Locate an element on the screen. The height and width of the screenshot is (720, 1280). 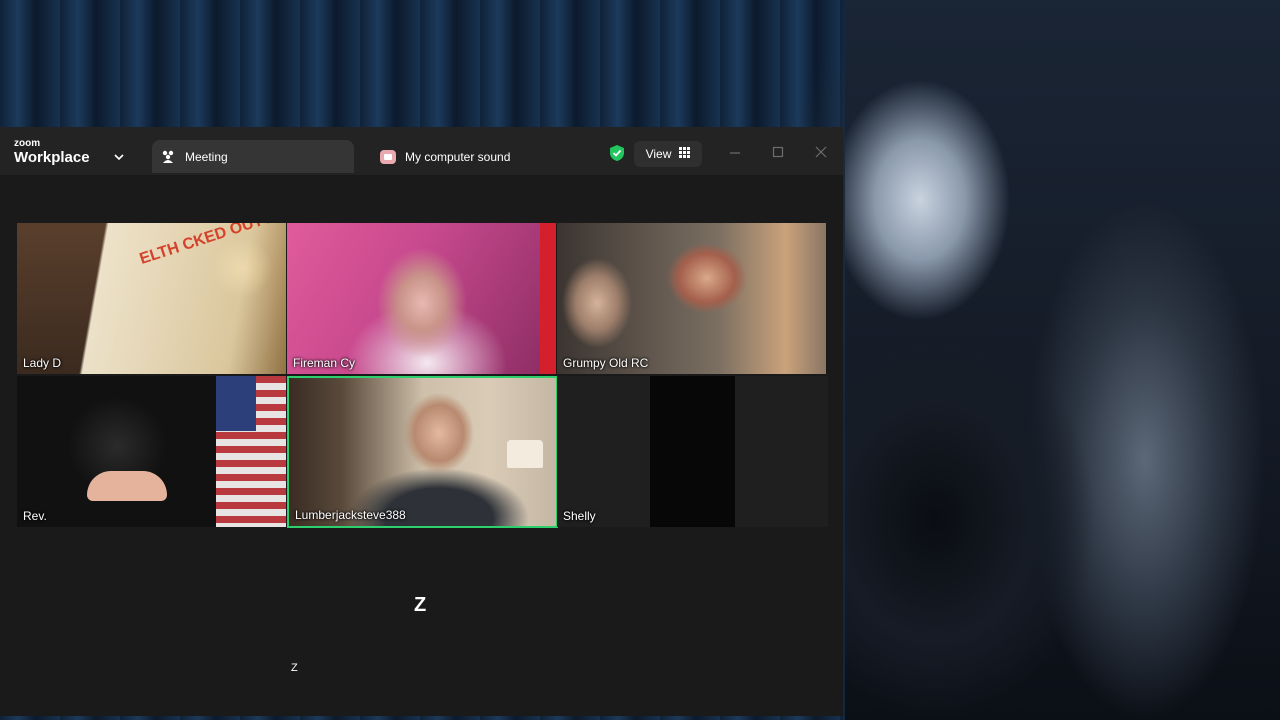
flag-canton is located at coordinates (236, 403).